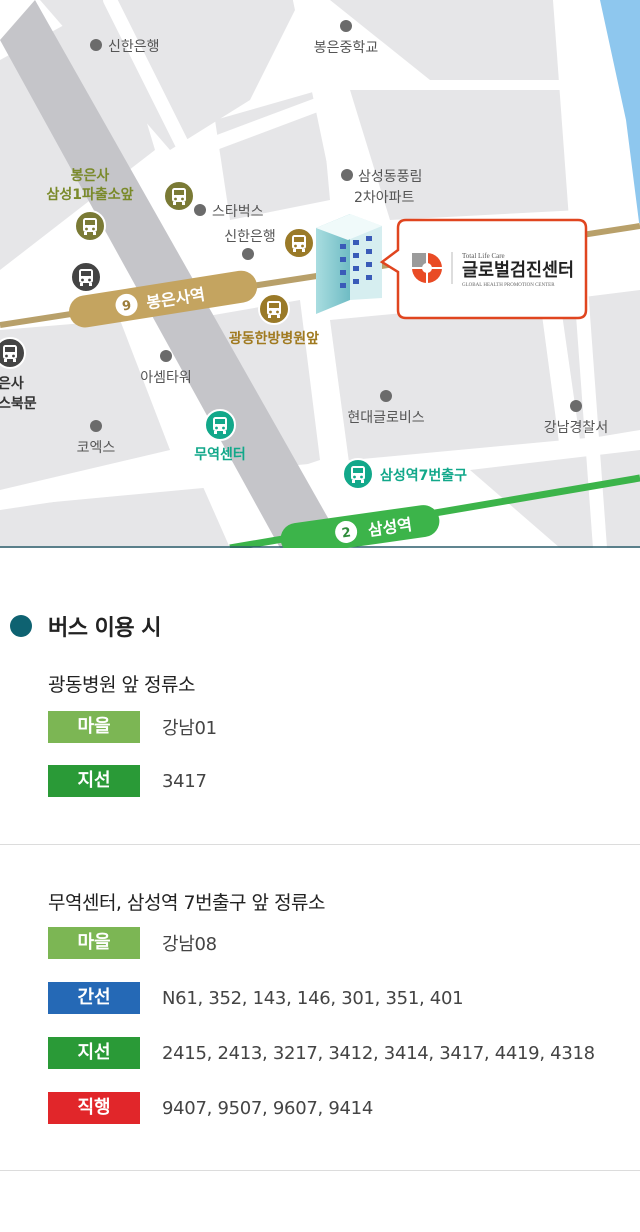 This screenshot has width=640, height=1232. I want to click on bullet-dot-icon, so click(21, 626).